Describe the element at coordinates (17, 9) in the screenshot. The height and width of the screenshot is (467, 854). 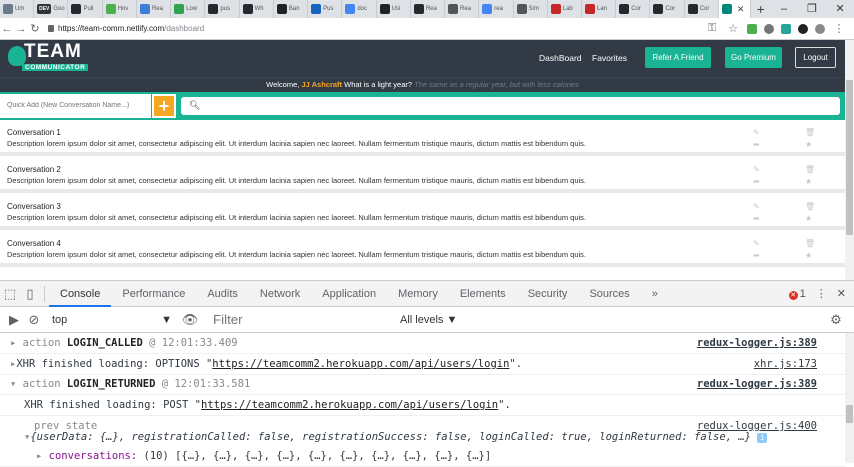
I see `browser-tab: Um` at that location.